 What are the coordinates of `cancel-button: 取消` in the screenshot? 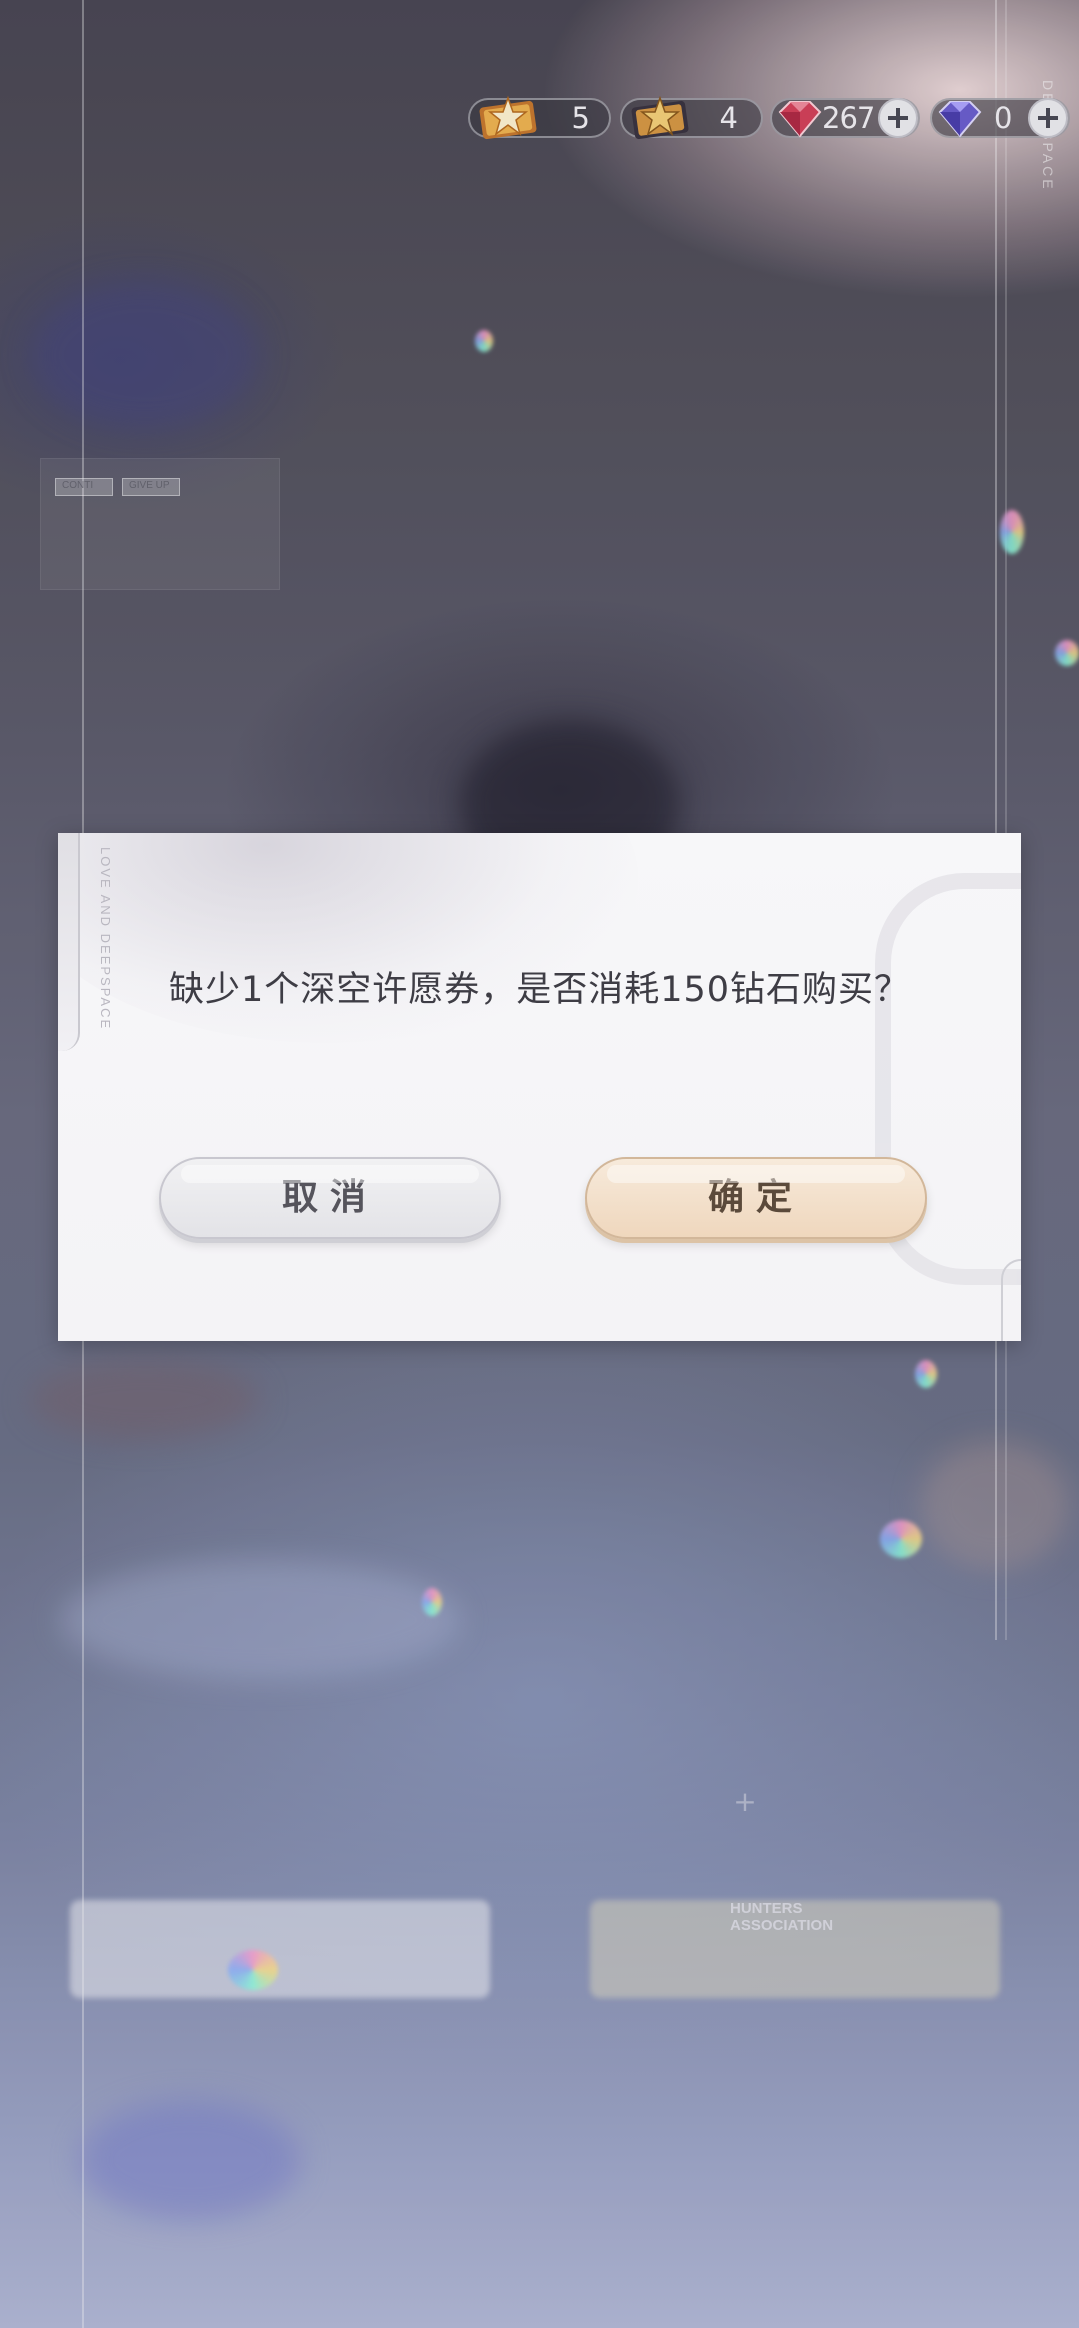 It's located at (330, 1198).